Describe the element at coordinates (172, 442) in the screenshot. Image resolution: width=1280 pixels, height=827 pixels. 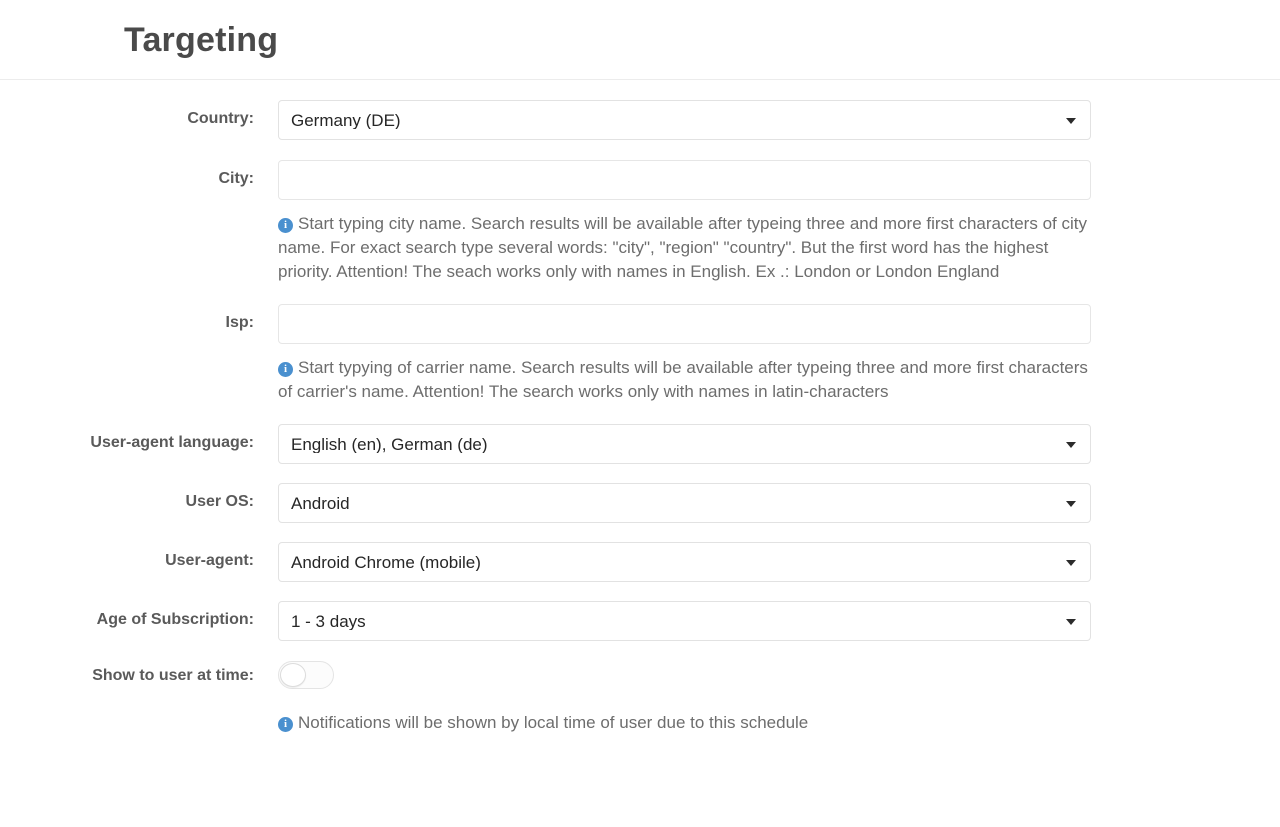
I see `label-user-agent-language: User-agent language:` at that location.